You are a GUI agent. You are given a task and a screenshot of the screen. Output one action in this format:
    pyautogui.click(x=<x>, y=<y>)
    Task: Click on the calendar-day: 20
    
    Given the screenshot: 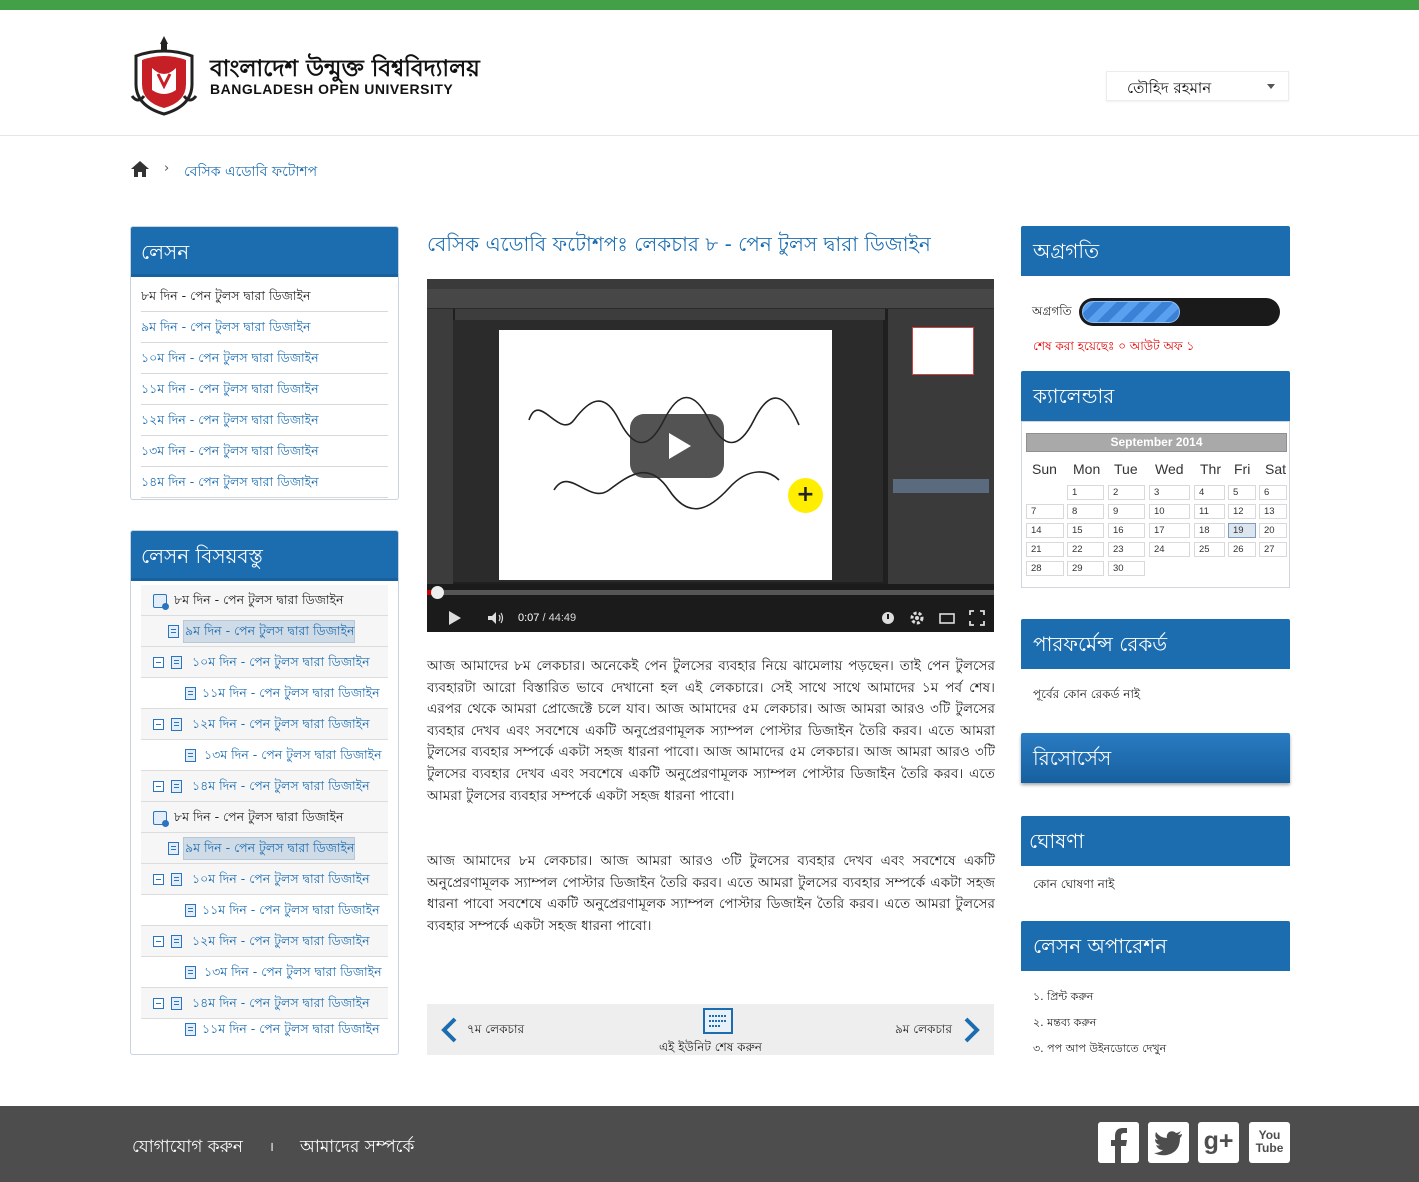 What is the action you would take?
    pyautogui.click(x=1273, y=530)
    